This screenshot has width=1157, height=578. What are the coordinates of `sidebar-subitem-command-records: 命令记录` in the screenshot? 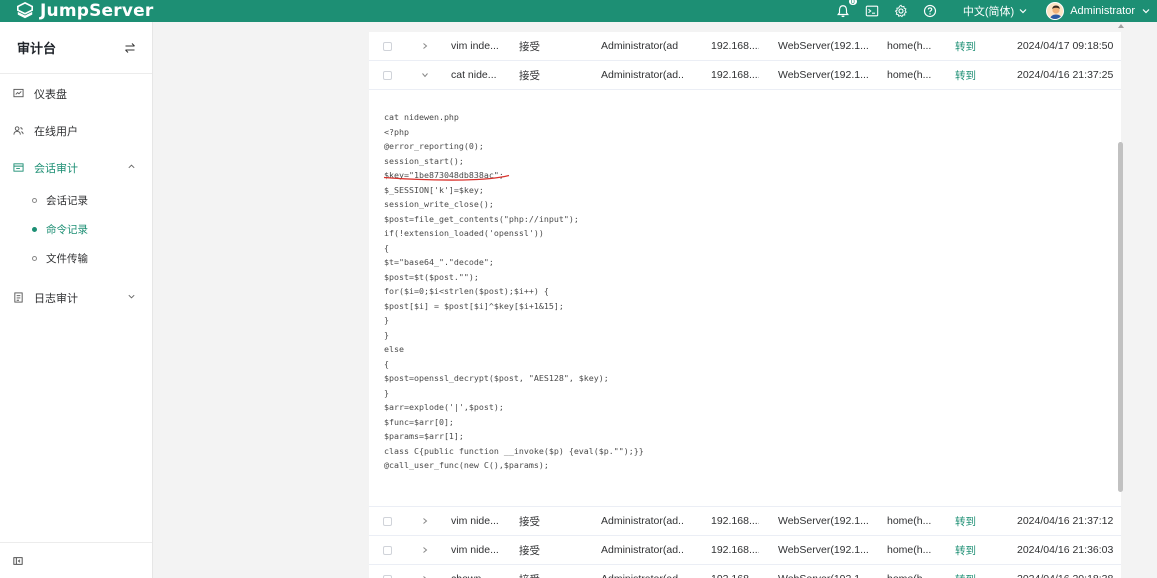 It's located at (76, 229).